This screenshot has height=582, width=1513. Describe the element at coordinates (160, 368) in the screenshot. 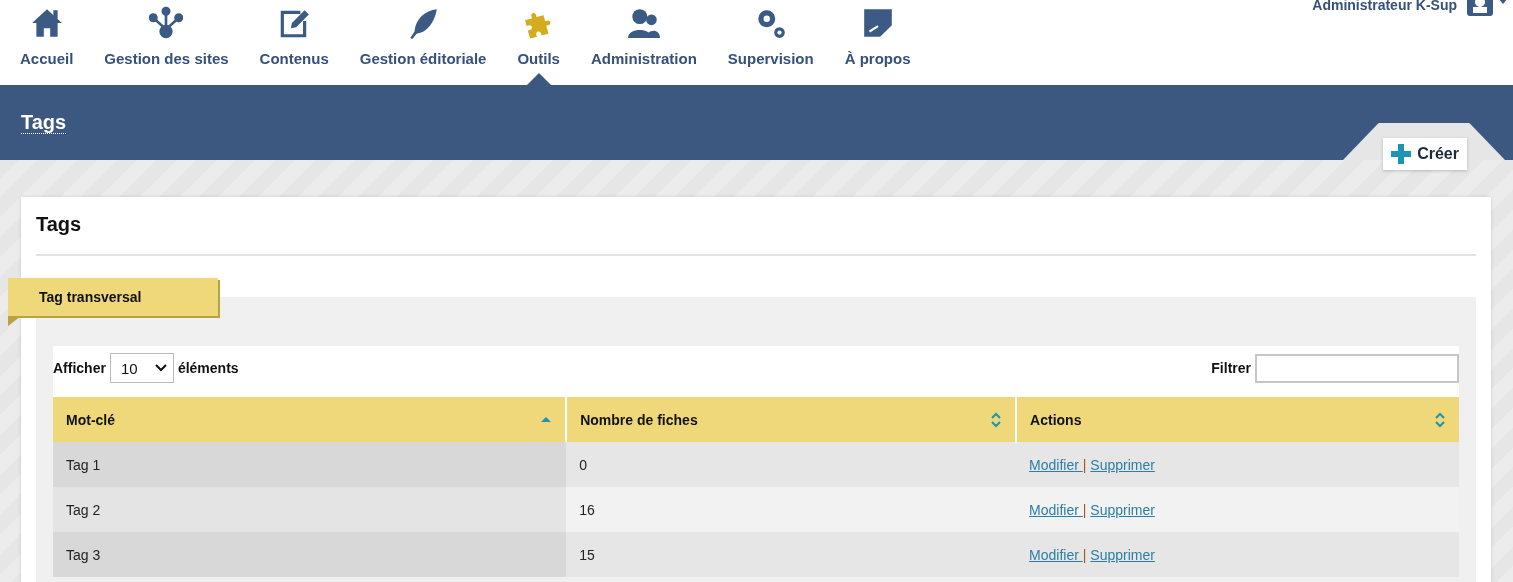

I see `chevron-icon` at that location.